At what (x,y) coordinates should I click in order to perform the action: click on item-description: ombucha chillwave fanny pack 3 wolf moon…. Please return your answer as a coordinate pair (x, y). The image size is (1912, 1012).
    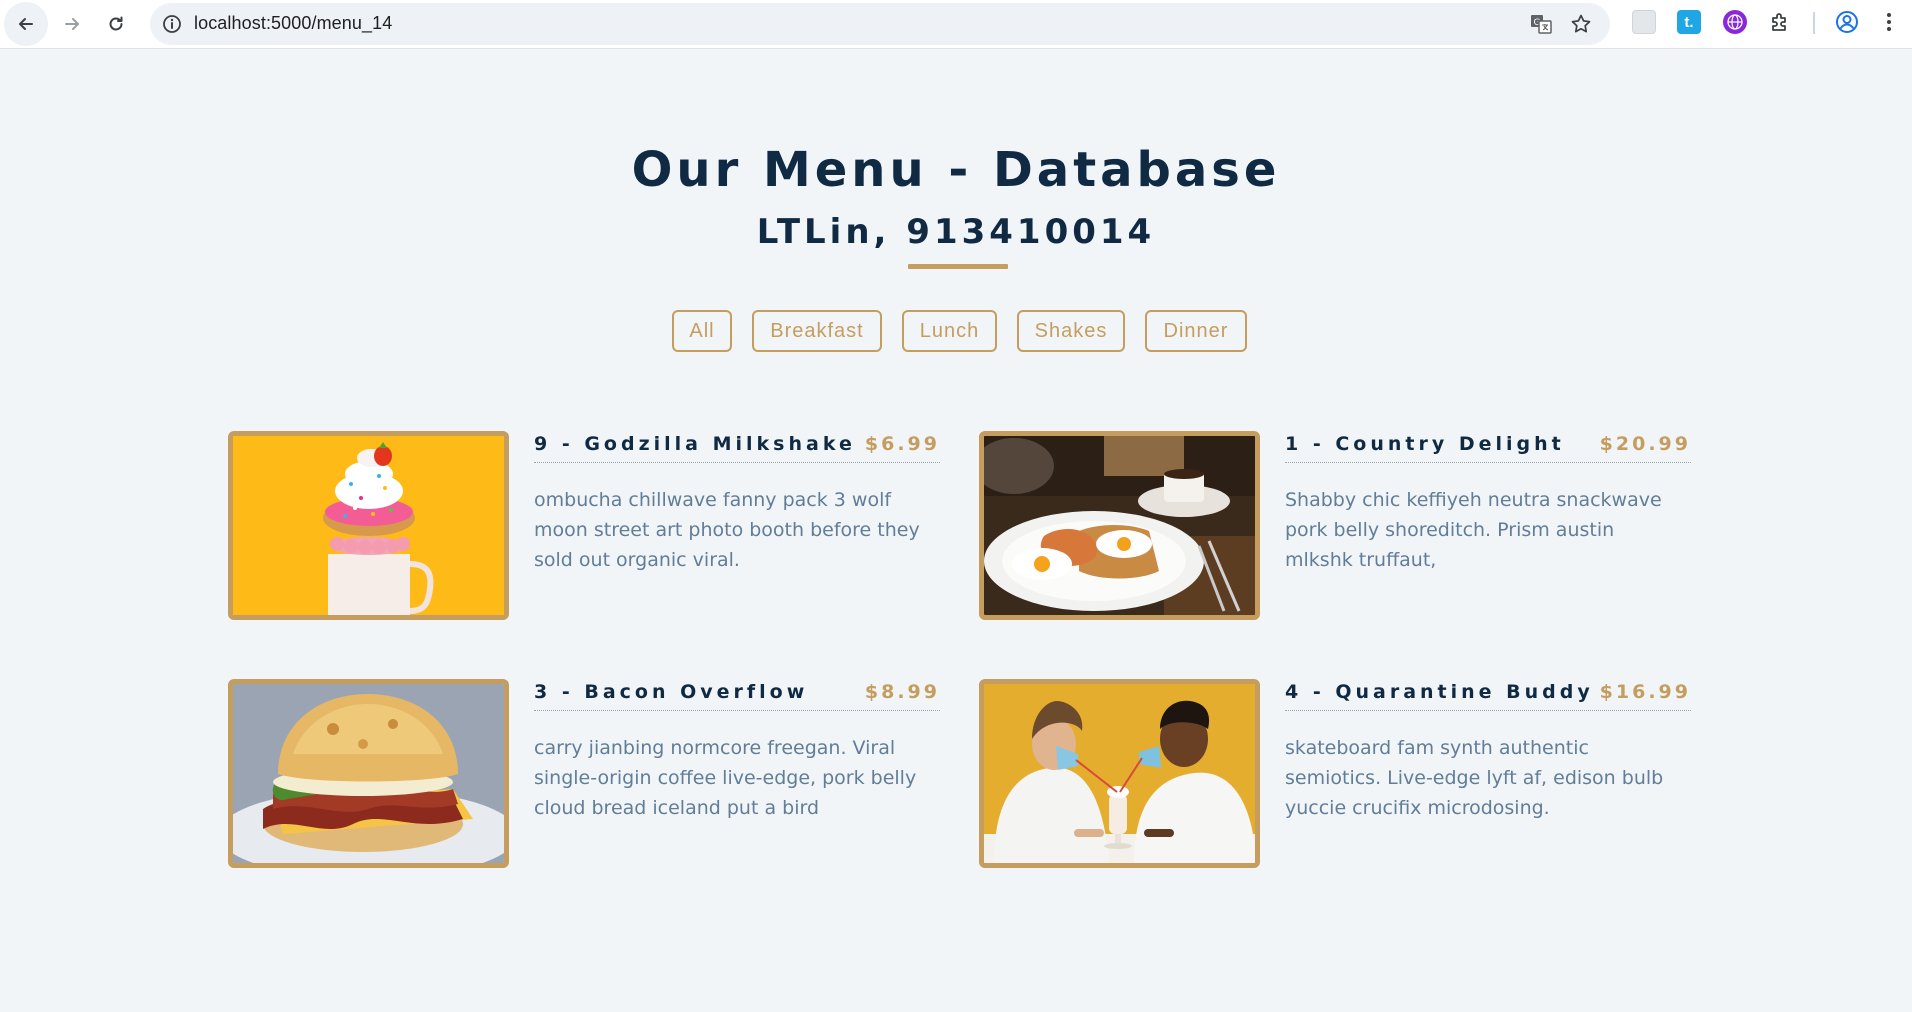
    Looking at the image, I should click on (727, 530).